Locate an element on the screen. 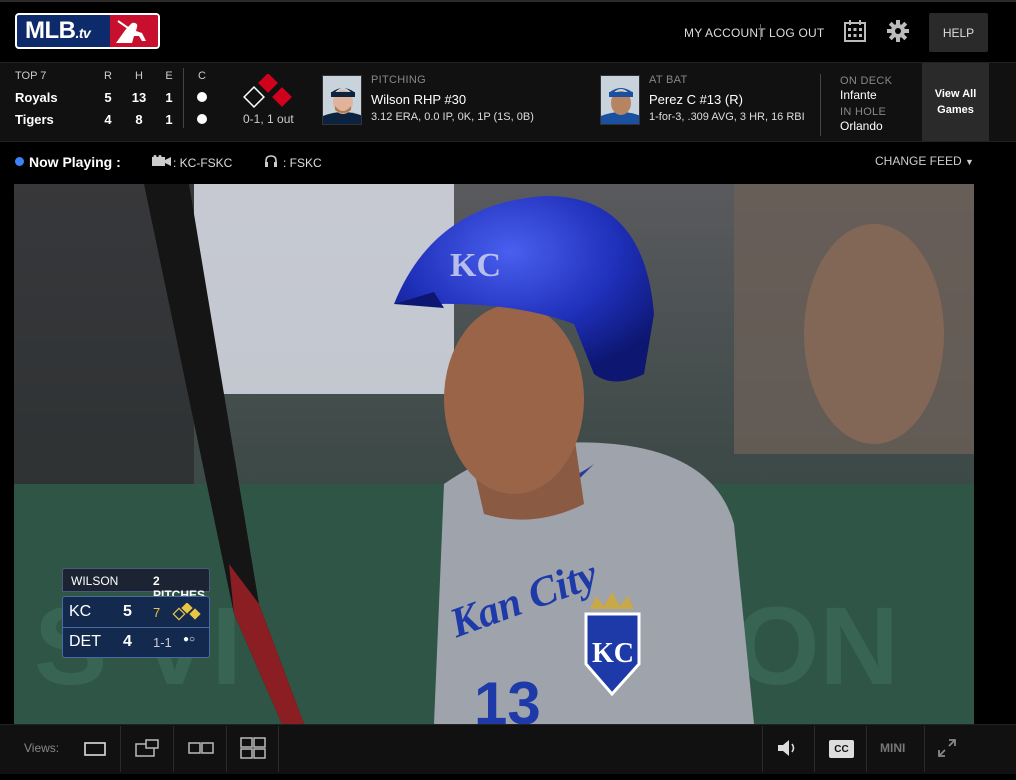 The height and width of the screenshot is (780, 1016). log-out-link: LOG OUT is located at coordinates (796, 33).